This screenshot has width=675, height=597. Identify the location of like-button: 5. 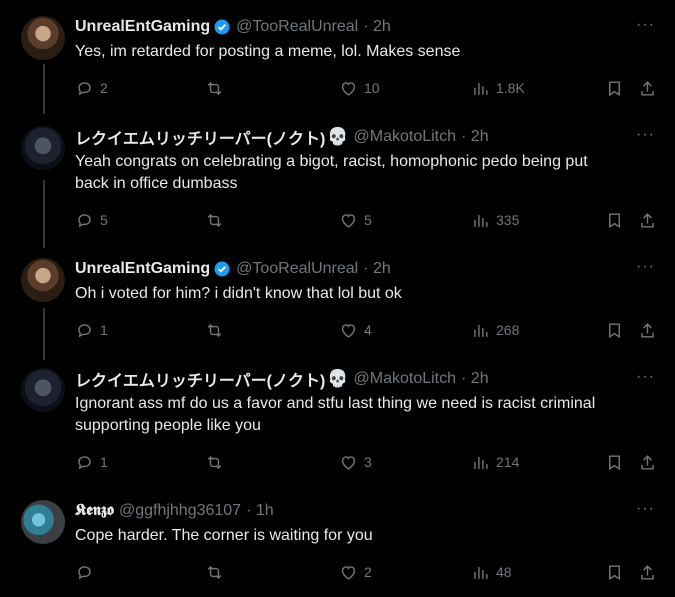
(355, 220).